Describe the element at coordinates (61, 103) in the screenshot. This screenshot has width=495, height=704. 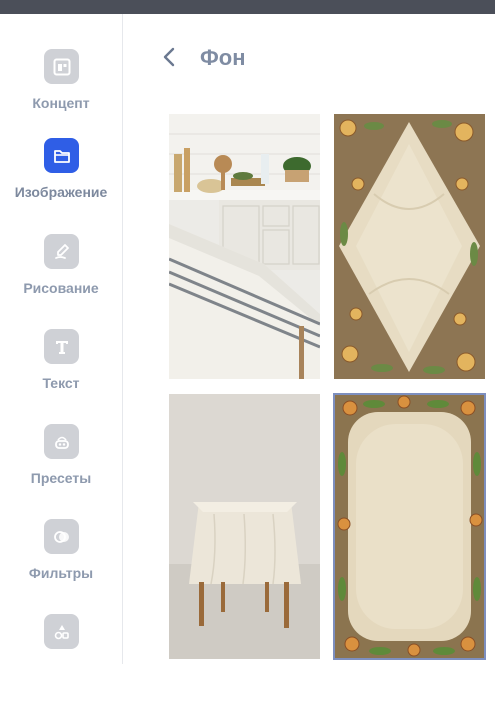
I see `sidebar-item-label: Концепт` at that location.